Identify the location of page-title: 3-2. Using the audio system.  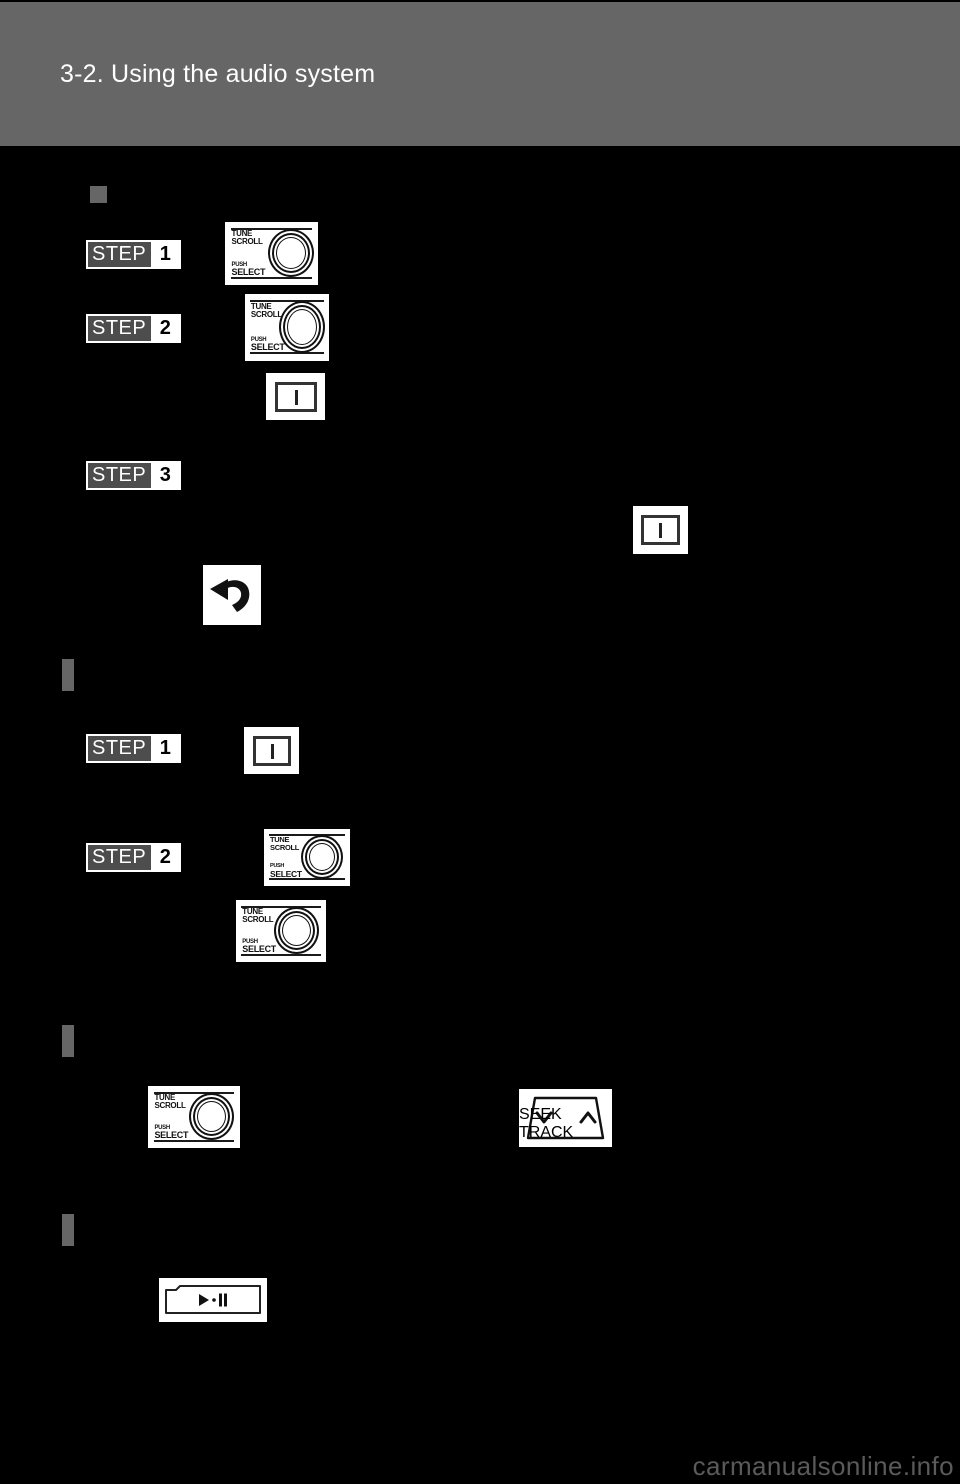
(218, 74).